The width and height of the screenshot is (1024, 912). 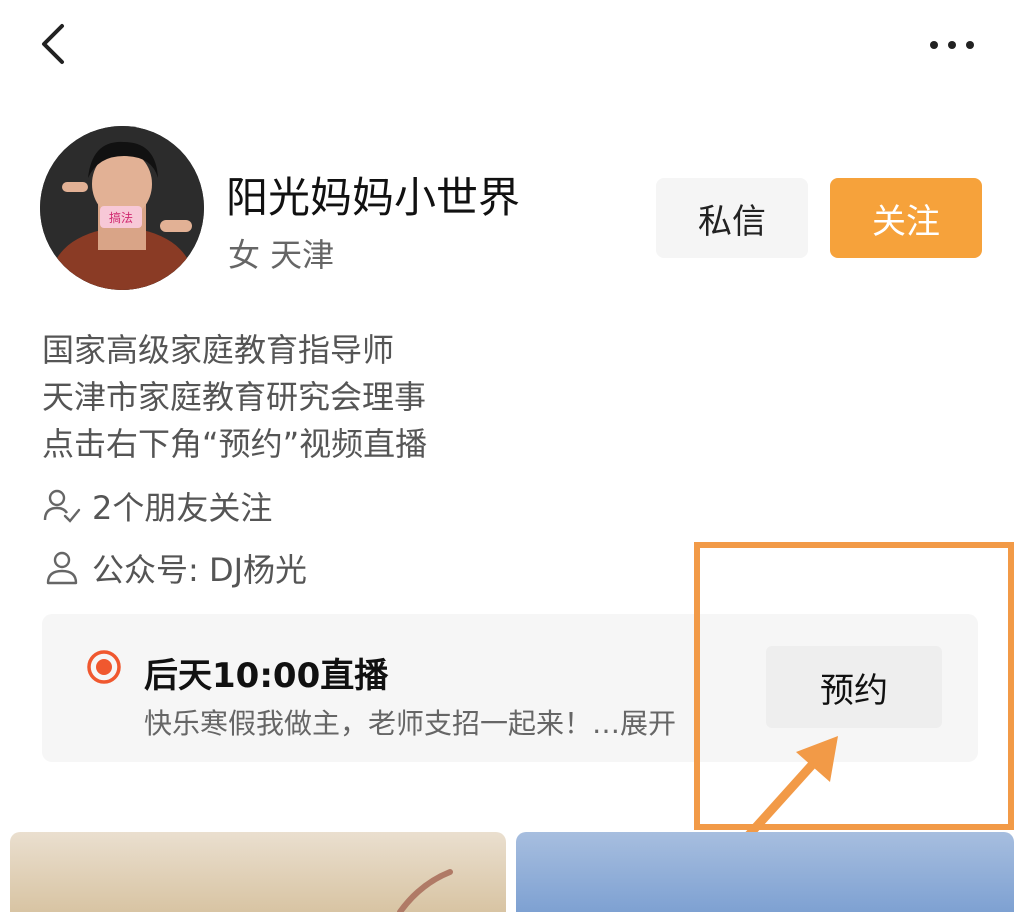 What do you see at coordinates (218, 350) in the screenshot?
I see `bio-line: 国家高级家庭教育指导师` at bounding box center [218, 350].